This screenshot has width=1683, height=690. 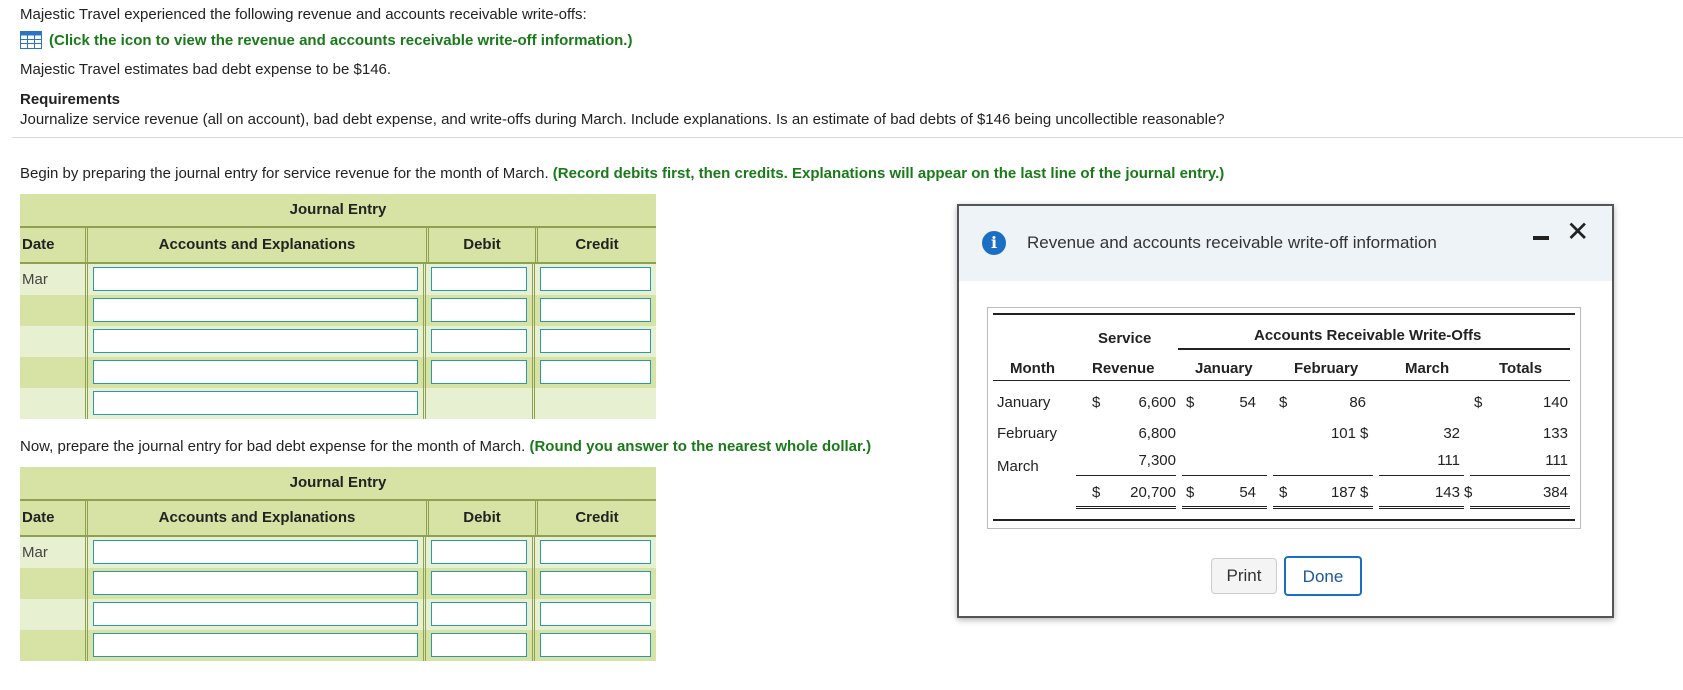 What do you see at coordinates (1541, 238) in the screenshot?
I see `minimize-icon` at bounding box center [1541, 238].